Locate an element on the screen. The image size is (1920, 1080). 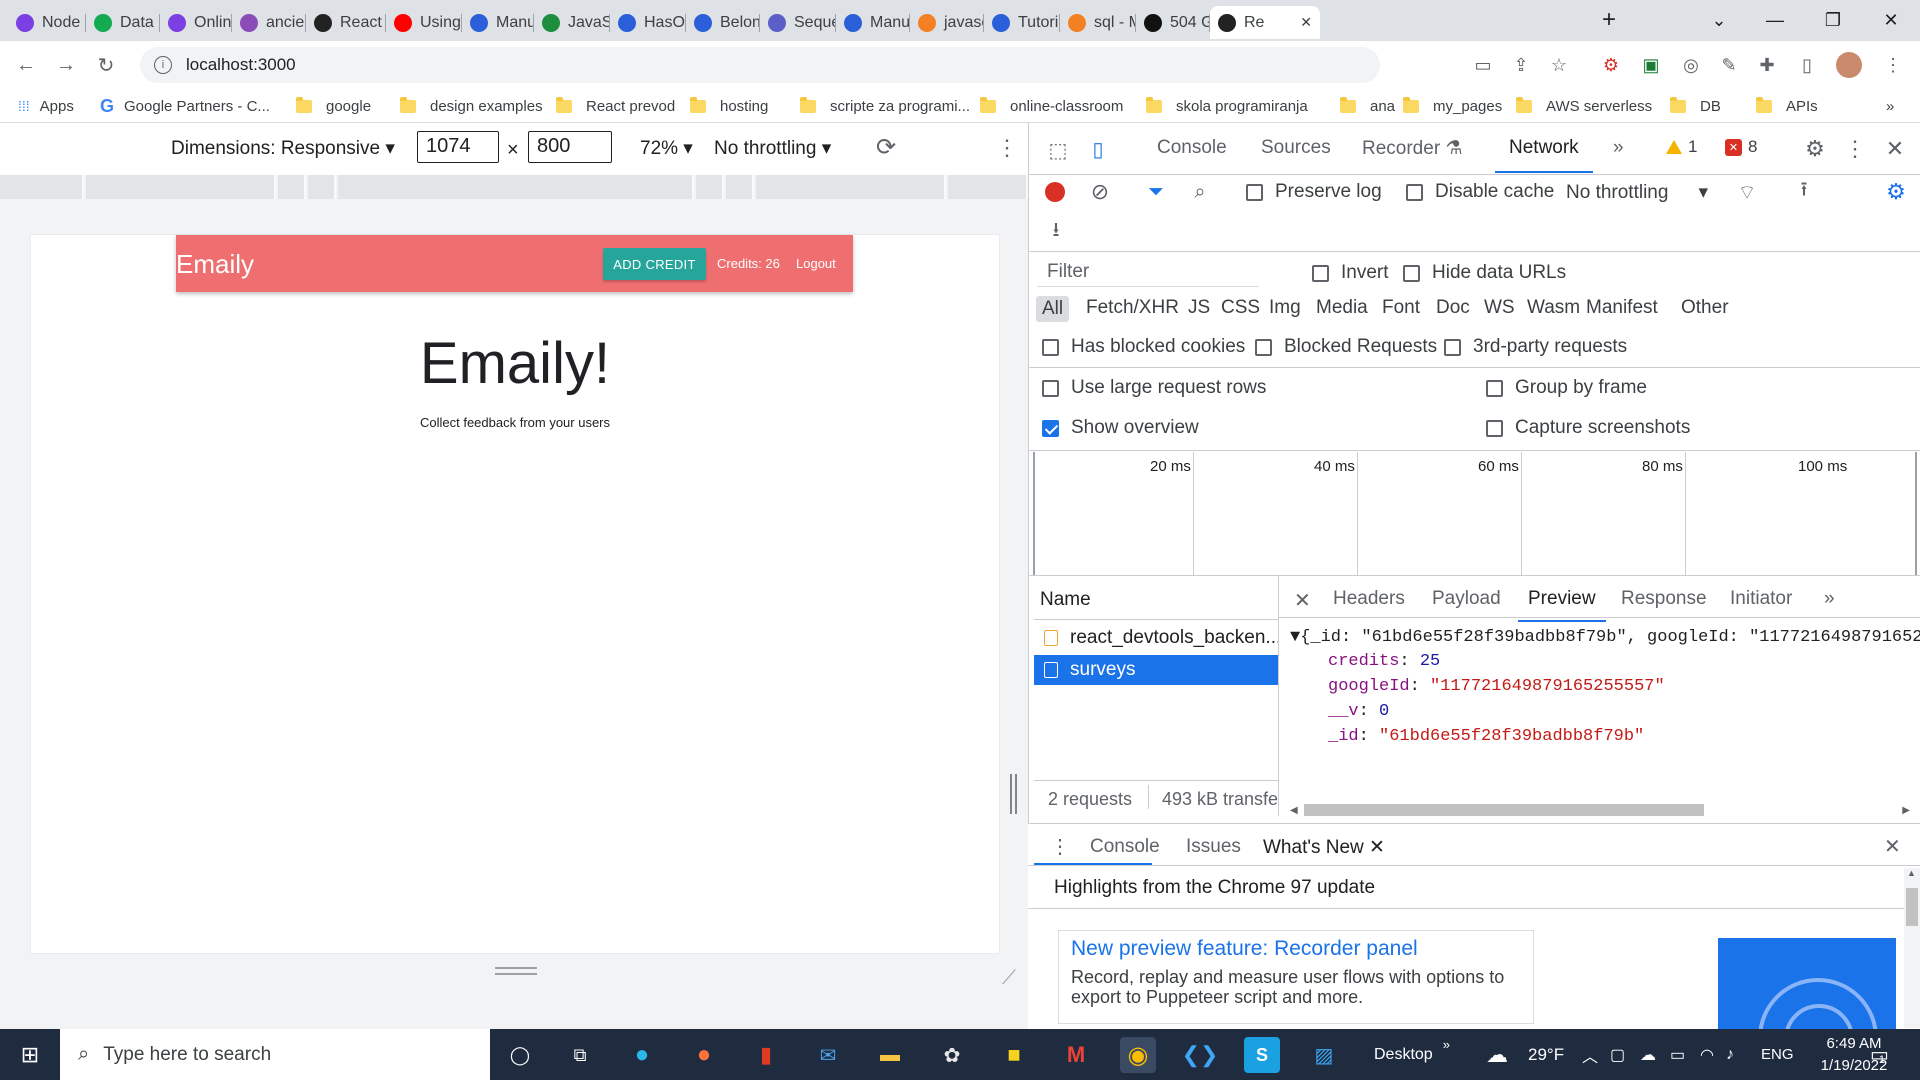
type-filter-wasm: Wasm is located at coordinates (1553, 308).